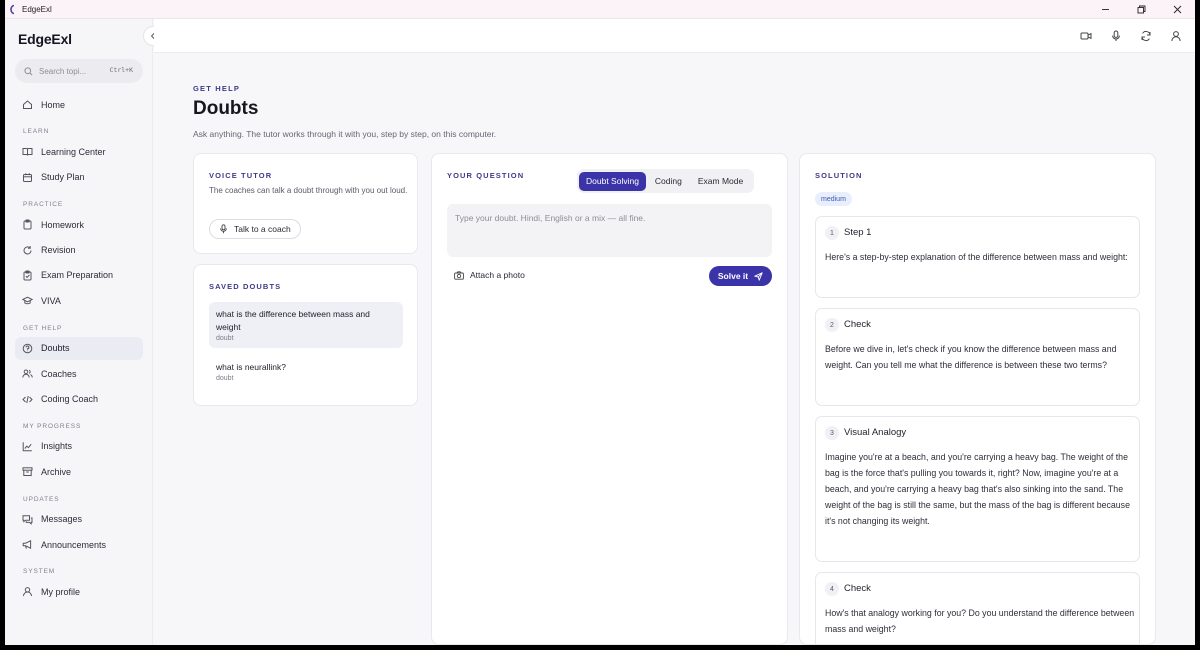 The height and width of the screenshot is (650, 1200). Describe the element at coordinates (62, 519) in the screenshot. I see `sidebar-item-label: Messages` at that location.